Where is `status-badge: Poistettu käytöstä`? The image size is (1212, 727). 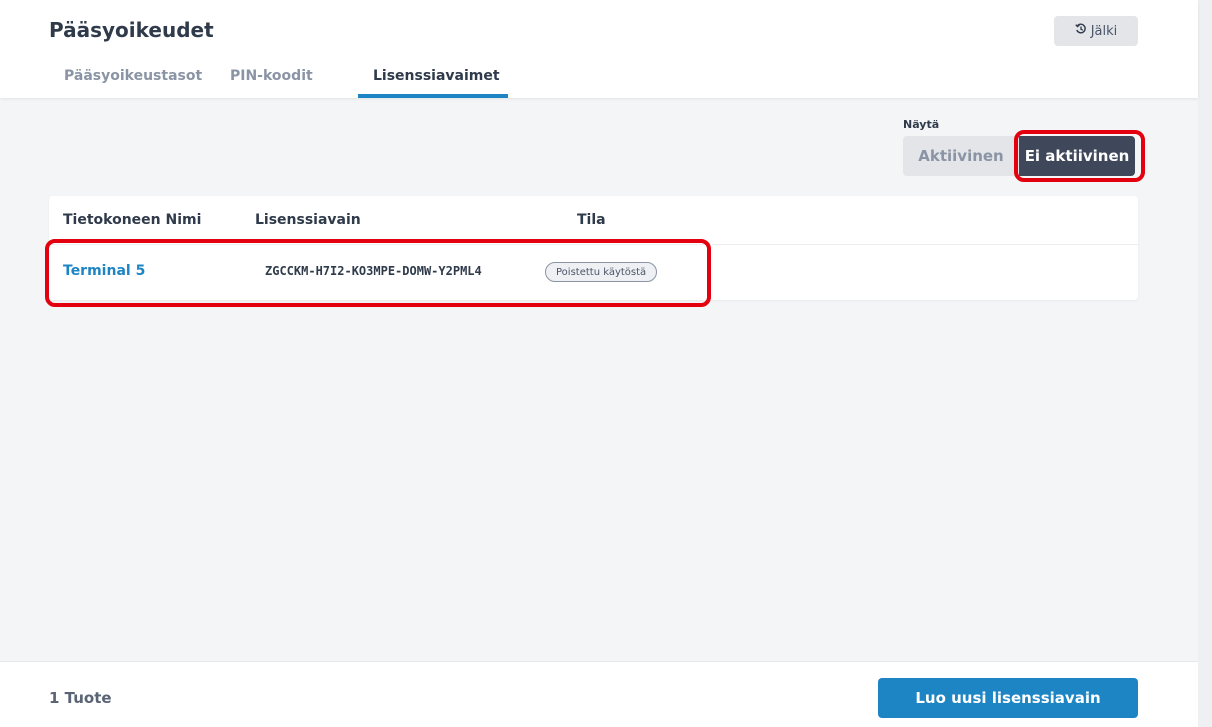
status-badge: Poistettu käytöstä is located at coordinates (601, 272).